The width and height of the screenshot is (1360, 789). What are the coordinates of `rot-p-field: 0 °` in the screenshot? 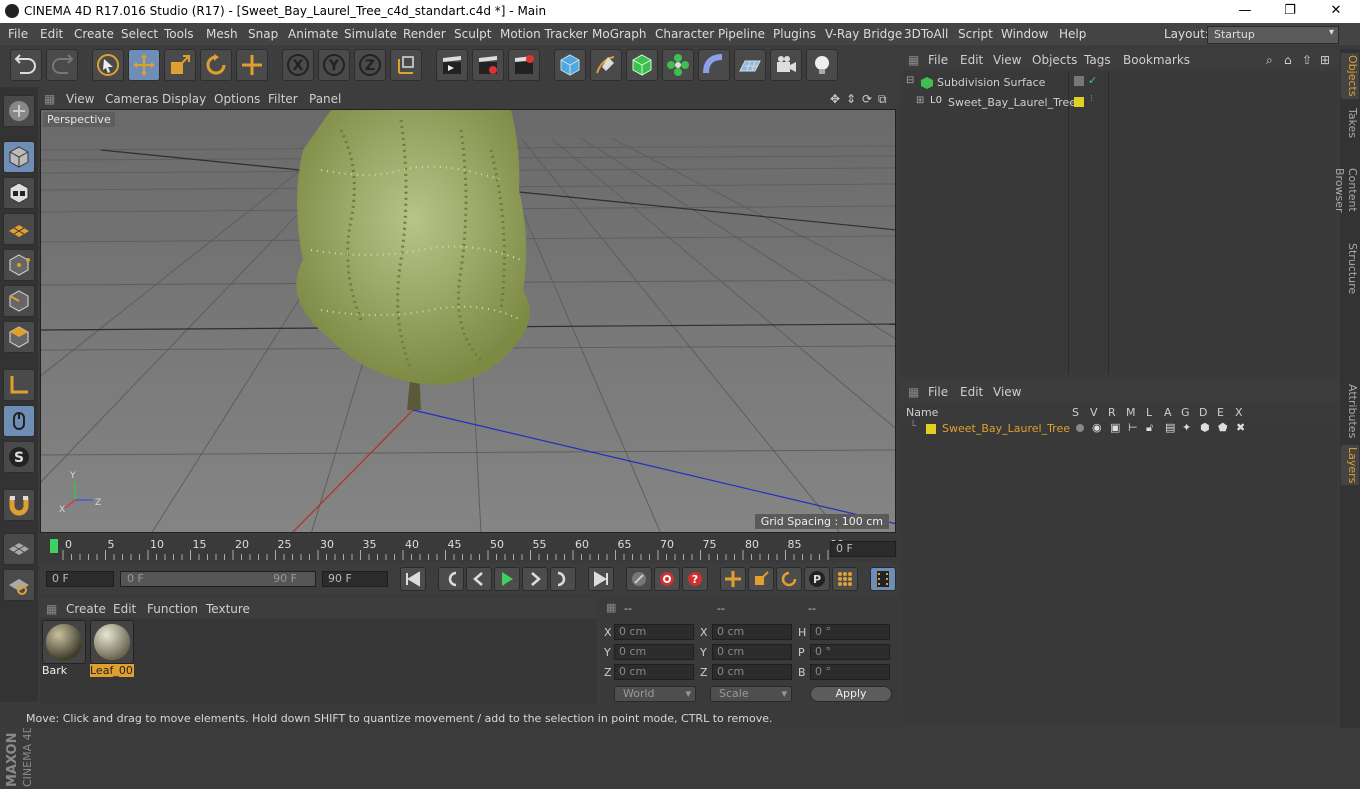 It's located at (850, 652).